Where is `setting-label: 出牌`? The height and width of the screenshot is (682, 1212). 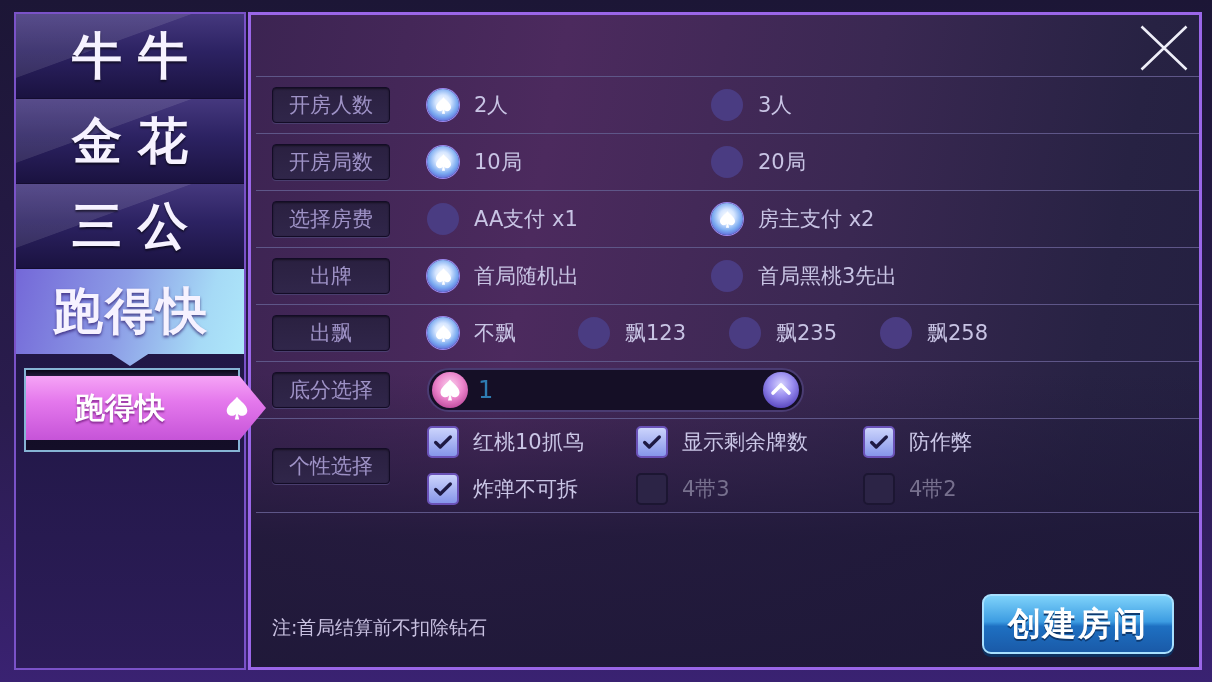
setting-label: 出牌 is located at coordinates (331, 276).